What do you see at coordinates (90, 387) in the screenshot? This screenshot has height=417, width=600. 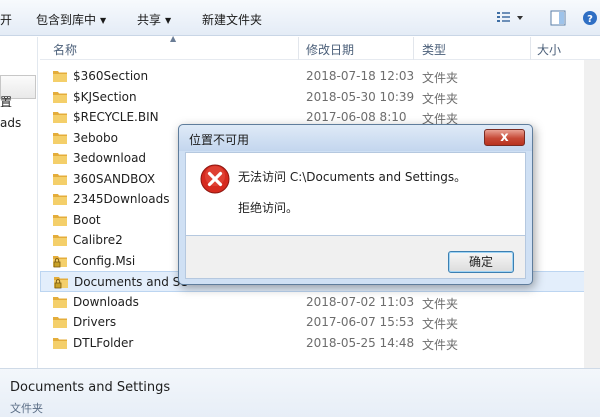 I see `details-item-name: Documents and Settings` at bounding box center [90, 387].